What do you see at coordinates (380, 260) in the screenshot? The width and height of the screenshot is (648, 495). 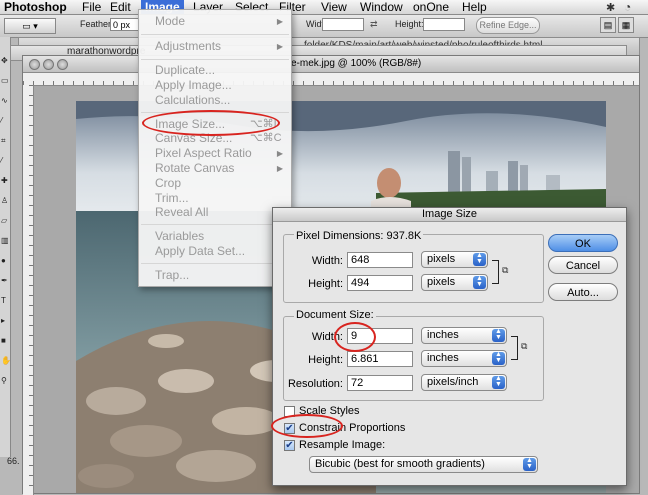 I see `pixel-width-field: 648` at bounding box center [380, 260].